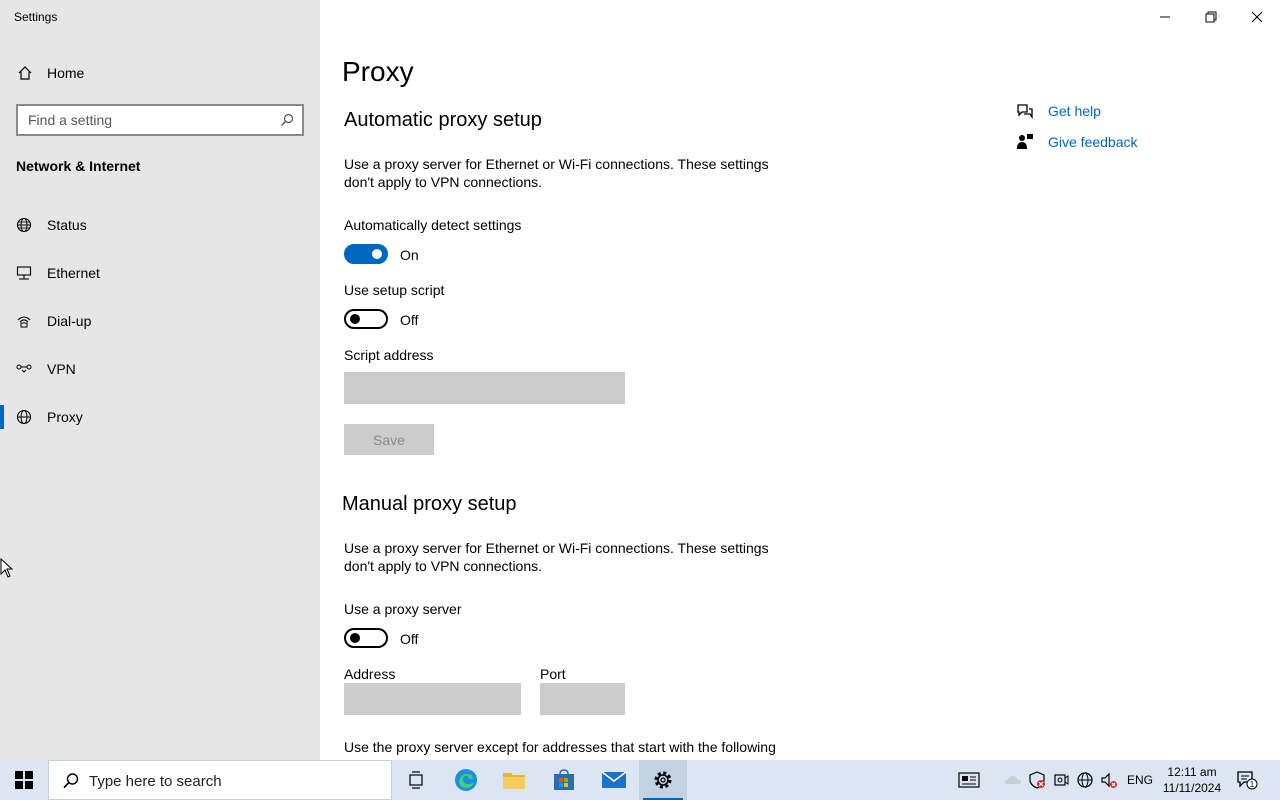 The image size is (1280, 800). What do you see at coordinates (366, 254) in the screenshot?
I see `auto-detect-toggle` at bounding box center [366, 254].